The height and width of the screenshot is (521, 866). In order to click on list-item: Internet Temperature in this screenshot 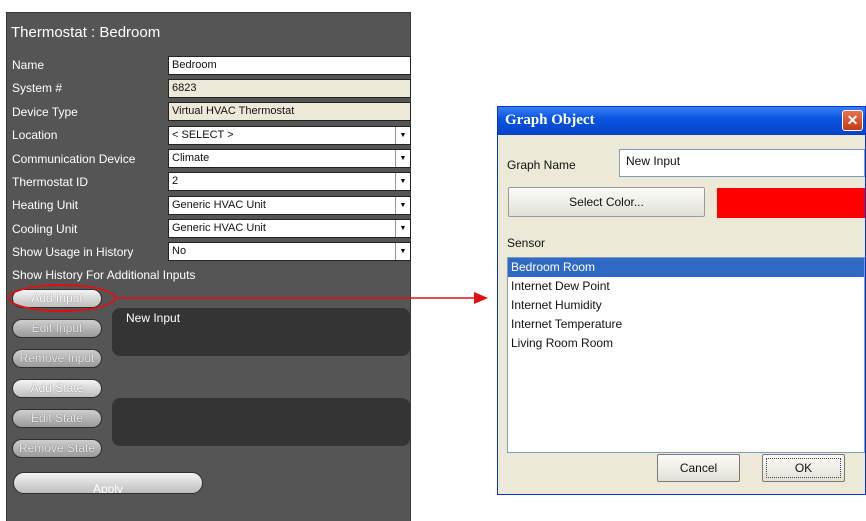, I will do `click(686, 324)`.